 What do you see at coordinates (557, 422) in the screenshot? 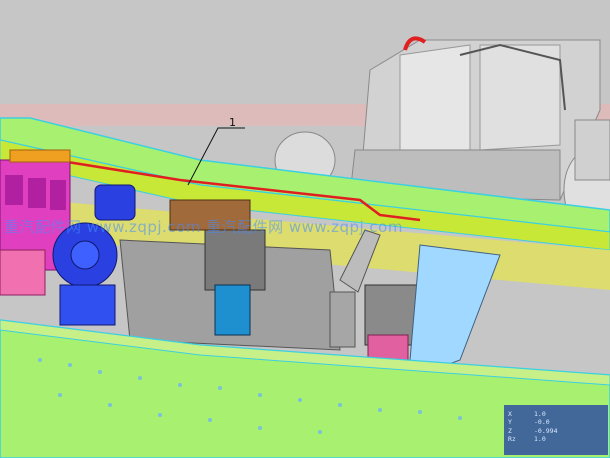
I see `coord-row-y: Y -0.0` at bounding box center [557, 422].